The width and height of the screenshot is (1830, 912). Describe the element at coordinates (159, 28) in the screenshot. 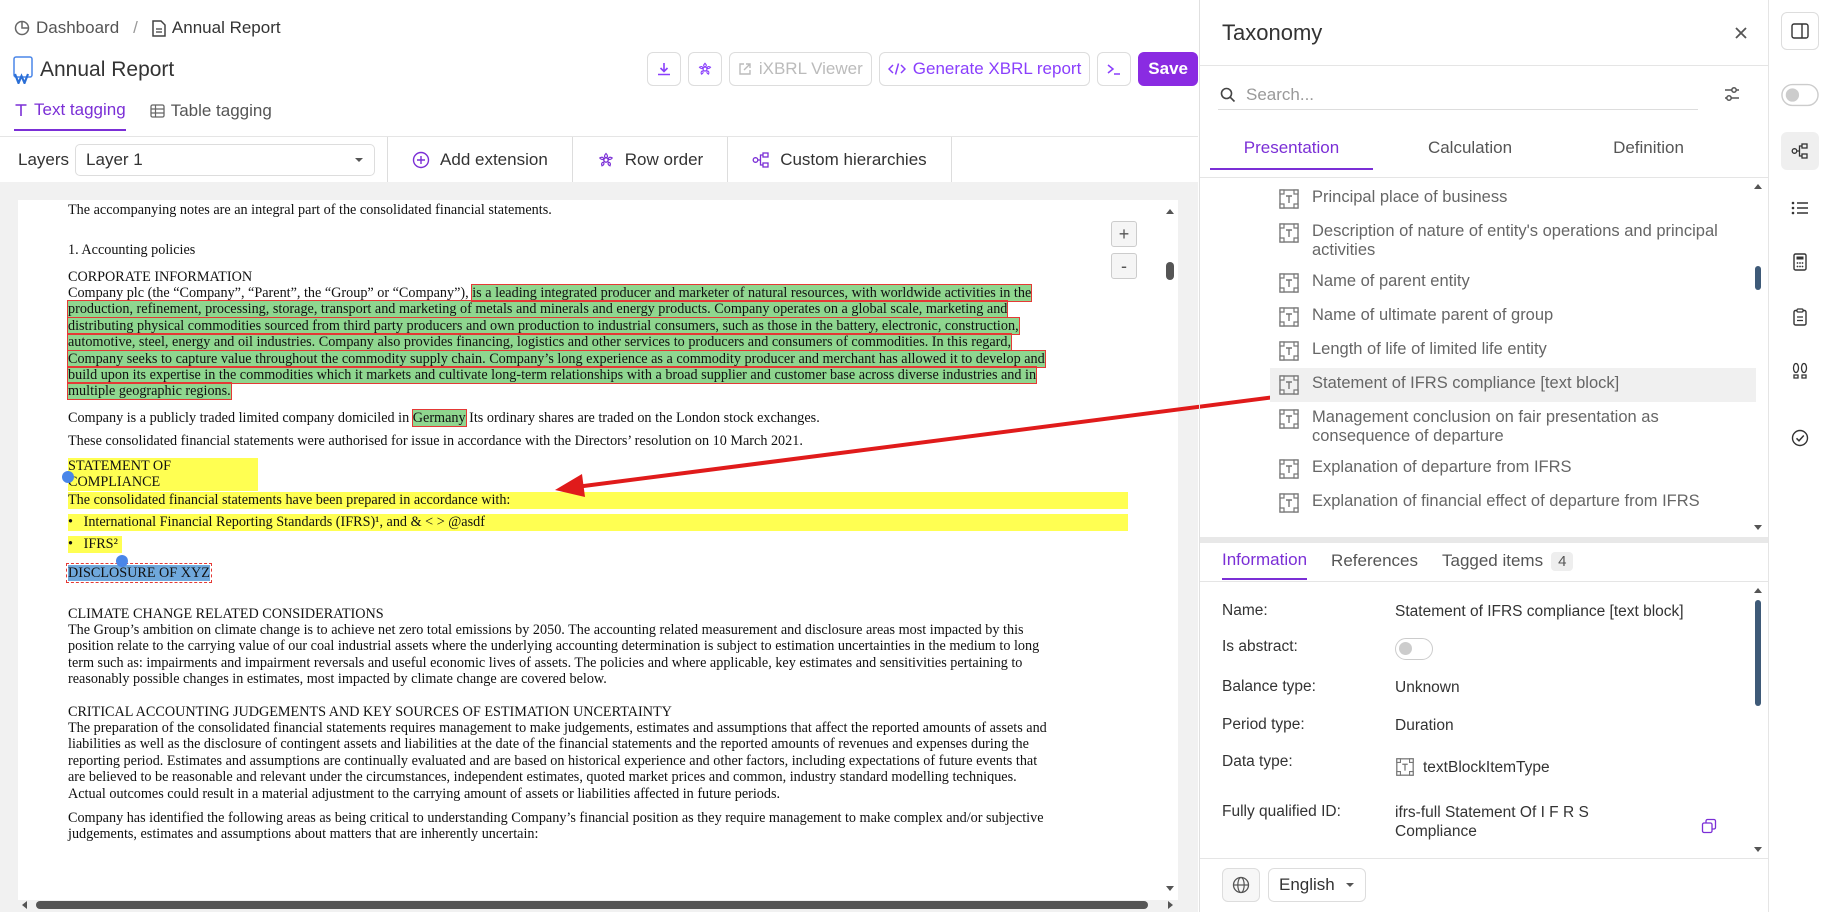

I see `document-icon` at that location.